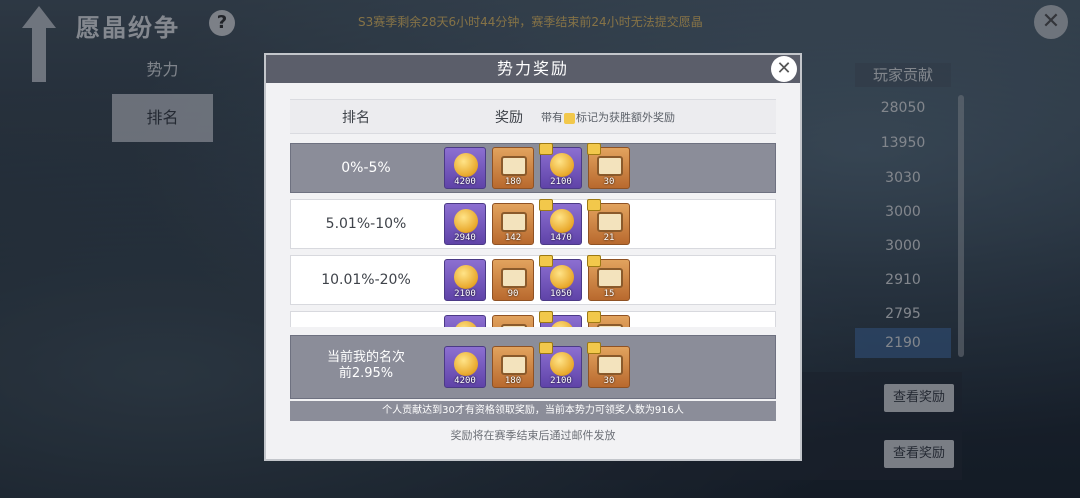 The image size is (1080, 498). Describe the element at coordinates (533, 69) in the screenshot. I see `dialog-title: 势力奖励` at that location.